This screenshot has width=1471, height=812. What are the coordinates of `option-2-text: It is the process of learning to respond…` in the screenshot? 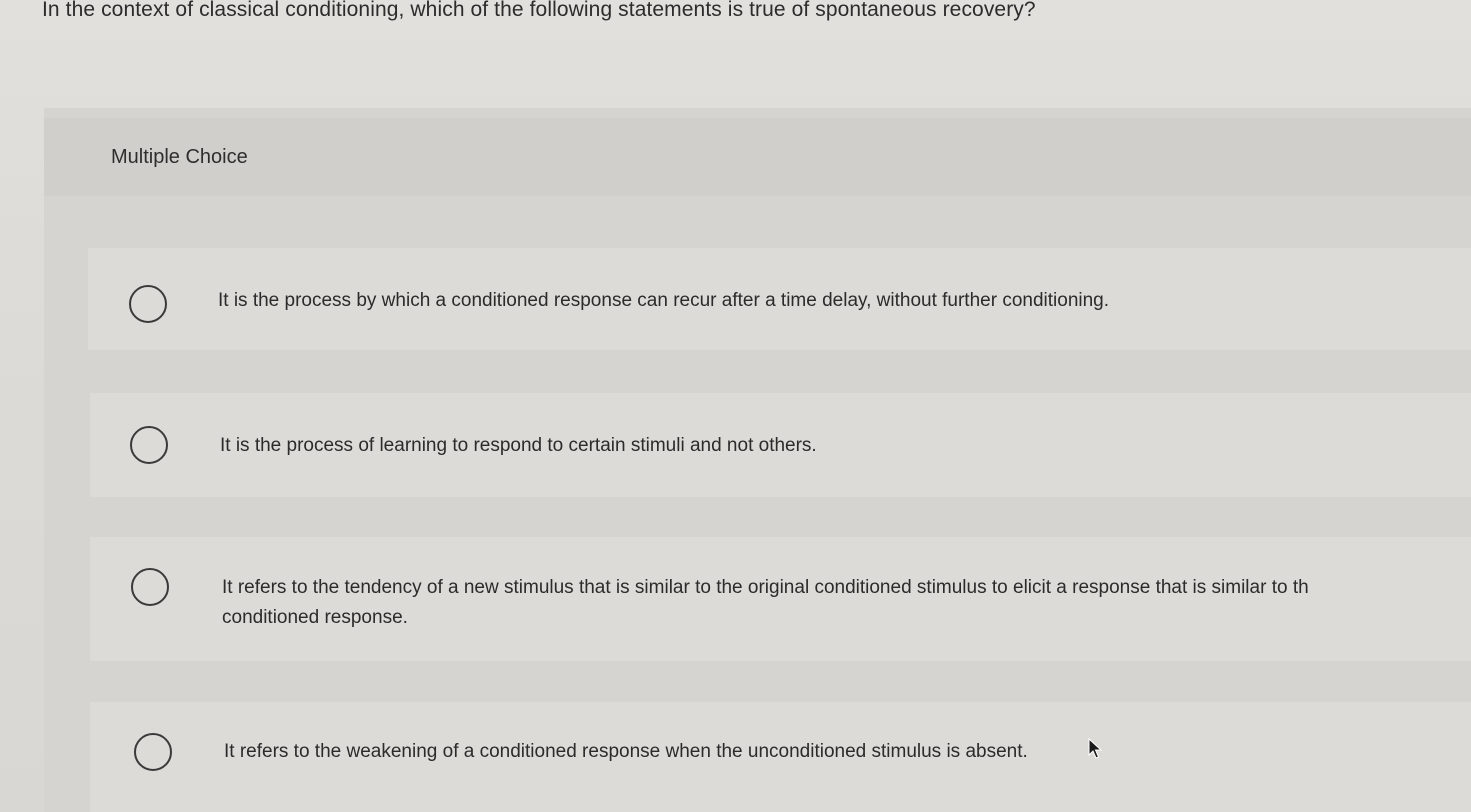 It's located at (518, 446).